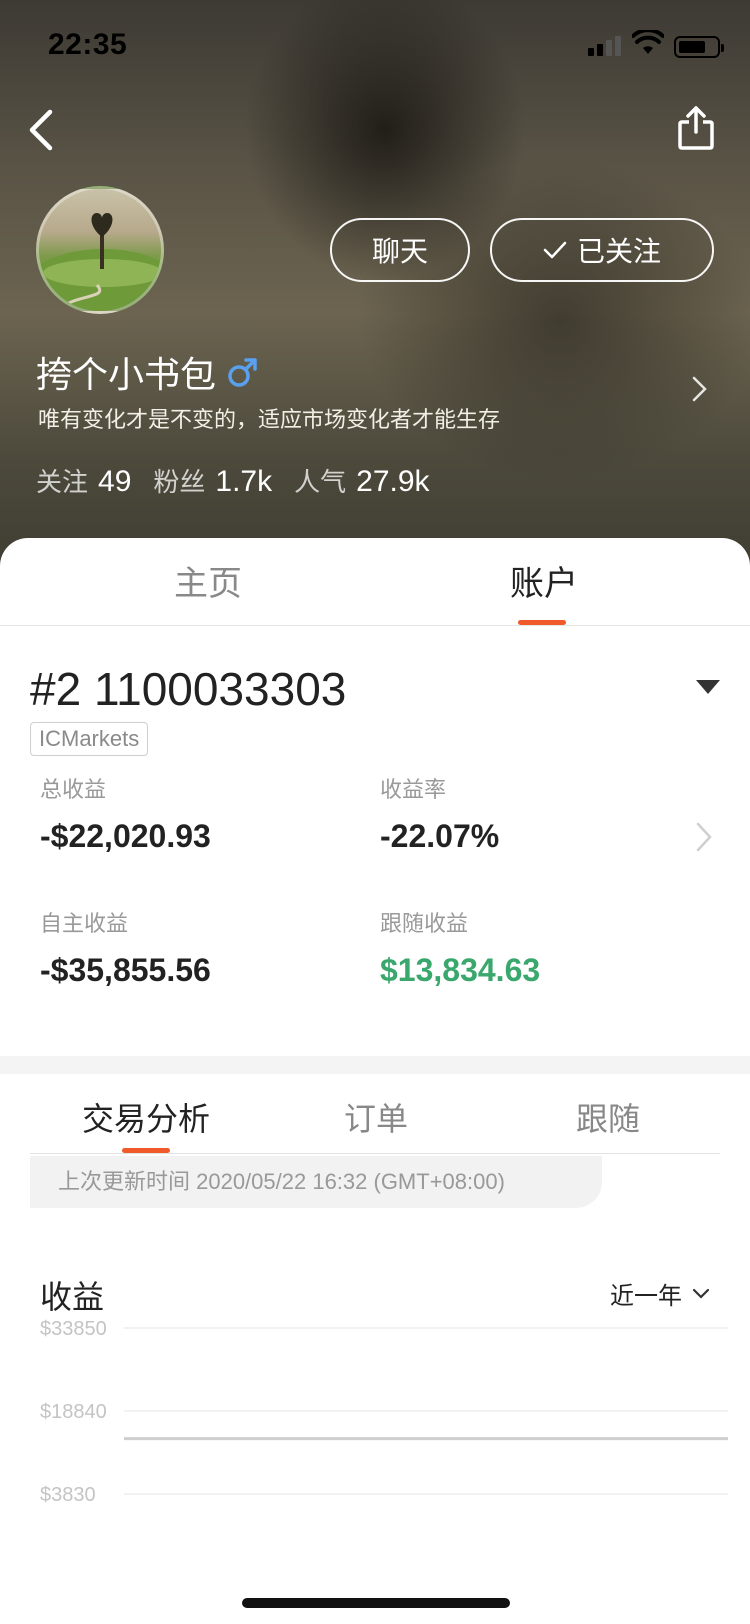 This screenshot has width=750, height=1624. What do you see at coordinates (376, 1117) in the screenshot?
I see `tab-orders: 订单` at bounding box center [376, 1117].